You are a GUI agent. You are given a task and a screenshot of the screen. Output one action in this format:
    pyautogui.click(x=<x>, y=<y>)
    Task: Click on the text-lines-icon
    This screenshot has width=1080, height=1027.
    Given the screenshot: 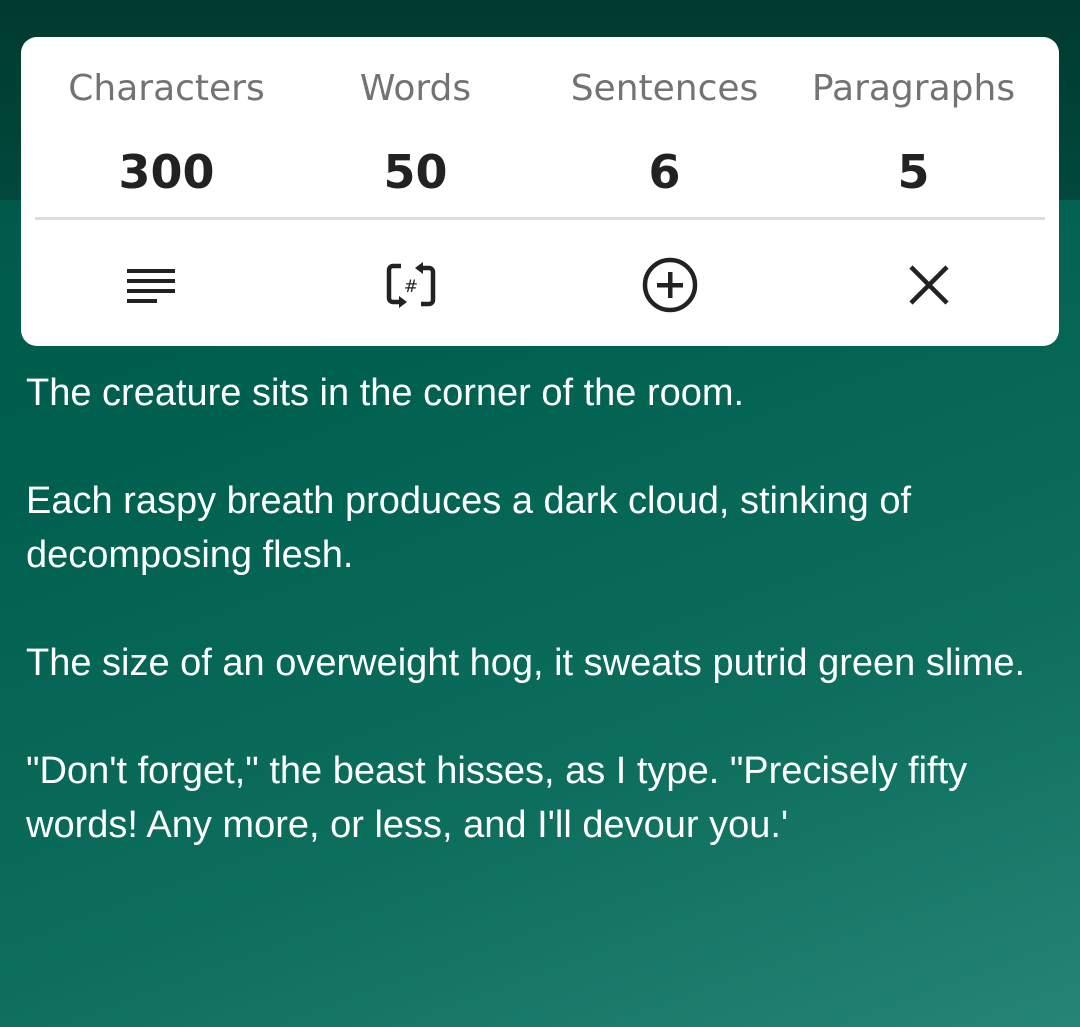 What is the action you would take?
    pyautogui.click(x=151, y=286)
    